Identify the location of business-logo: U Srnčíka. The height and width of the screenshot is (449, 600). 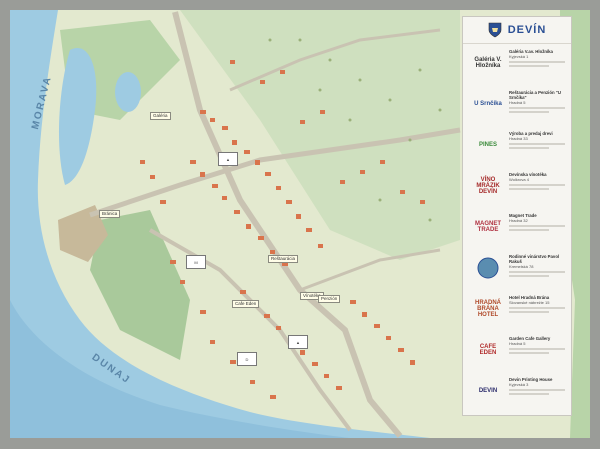
(488, 104).